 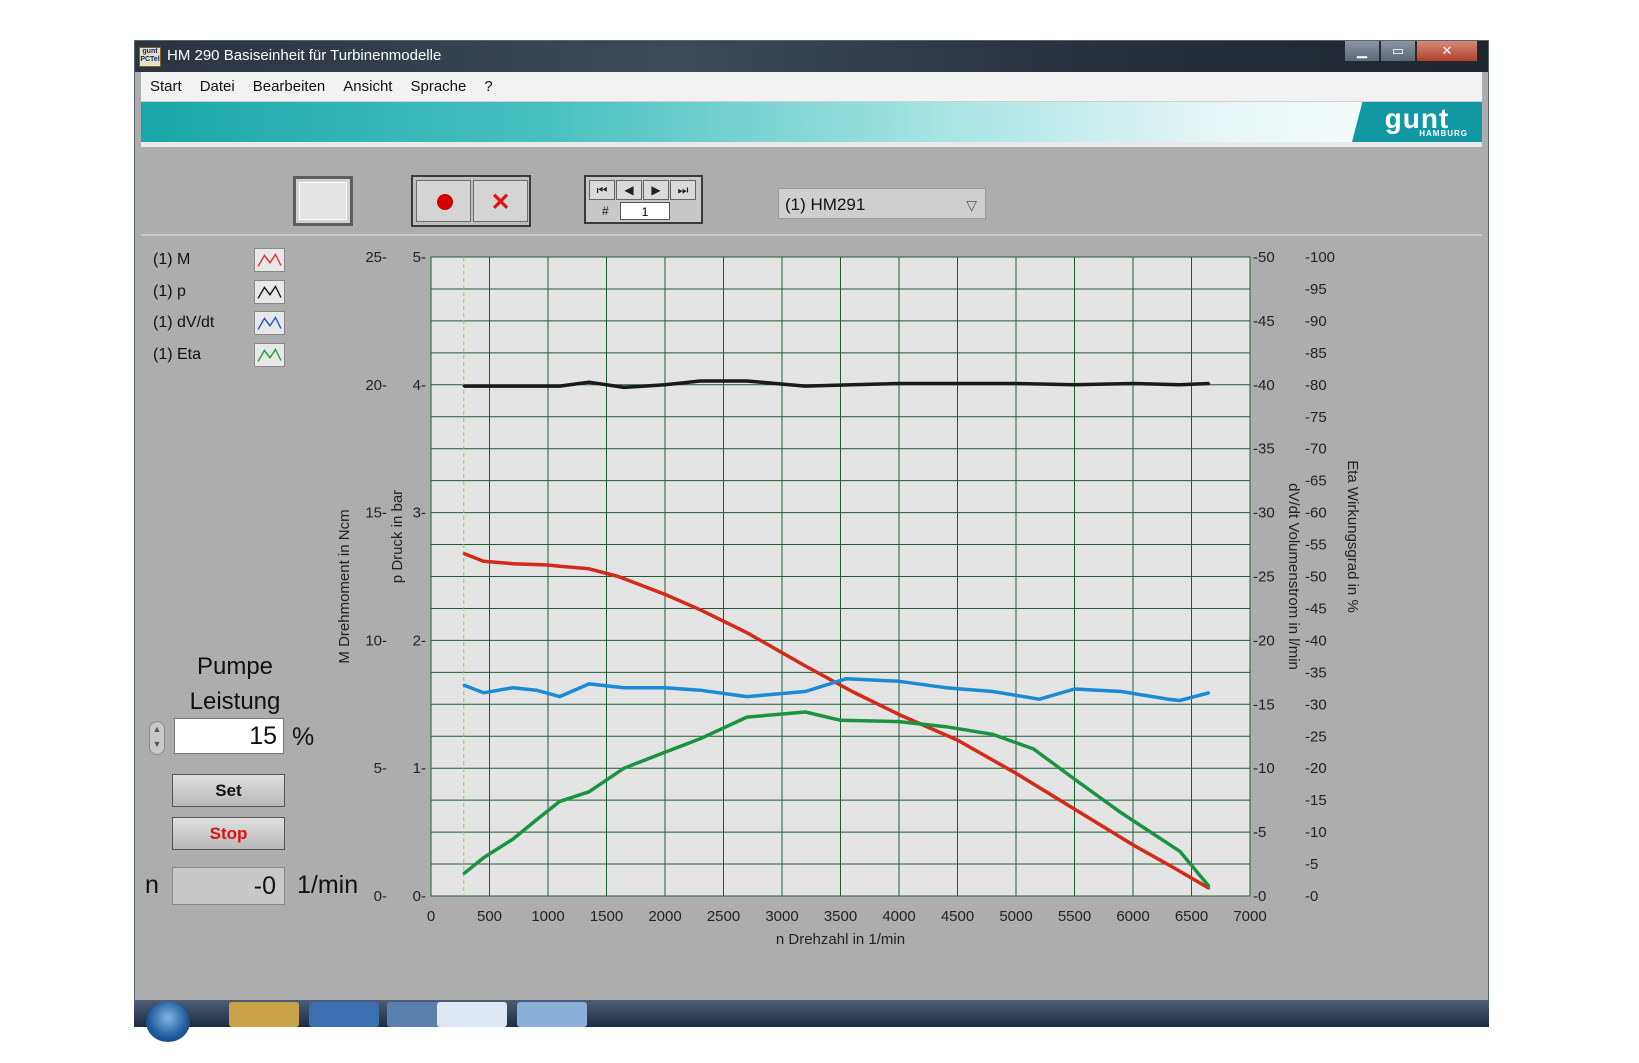 I want to click on x-tick-label: 1500, so click(x=606, y=916).